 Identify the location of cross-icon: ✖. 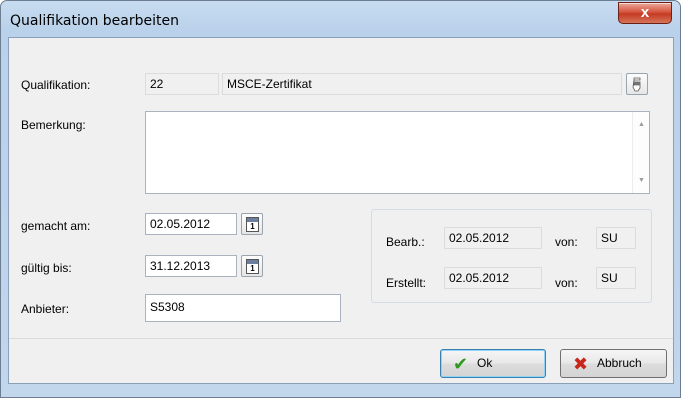
(581, 364).